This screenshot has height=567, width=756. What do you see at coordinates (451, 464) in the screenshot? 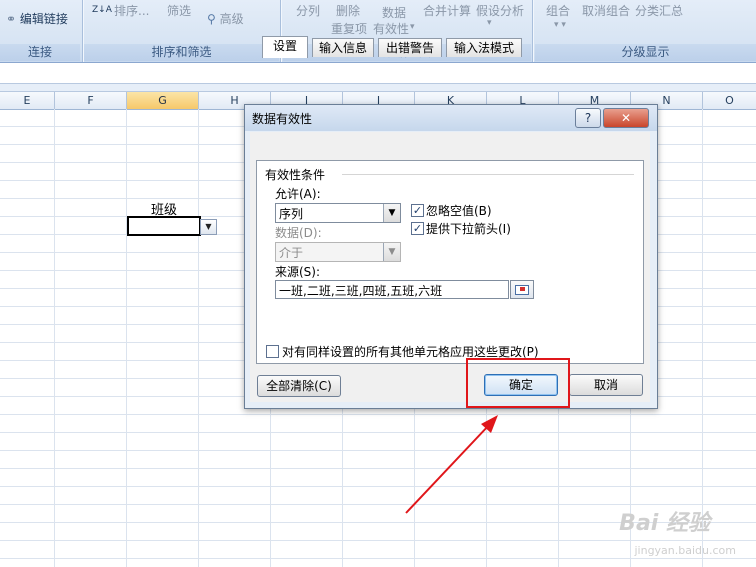
I see `annotation-arrow-icon` at bounding box center [451, 464].